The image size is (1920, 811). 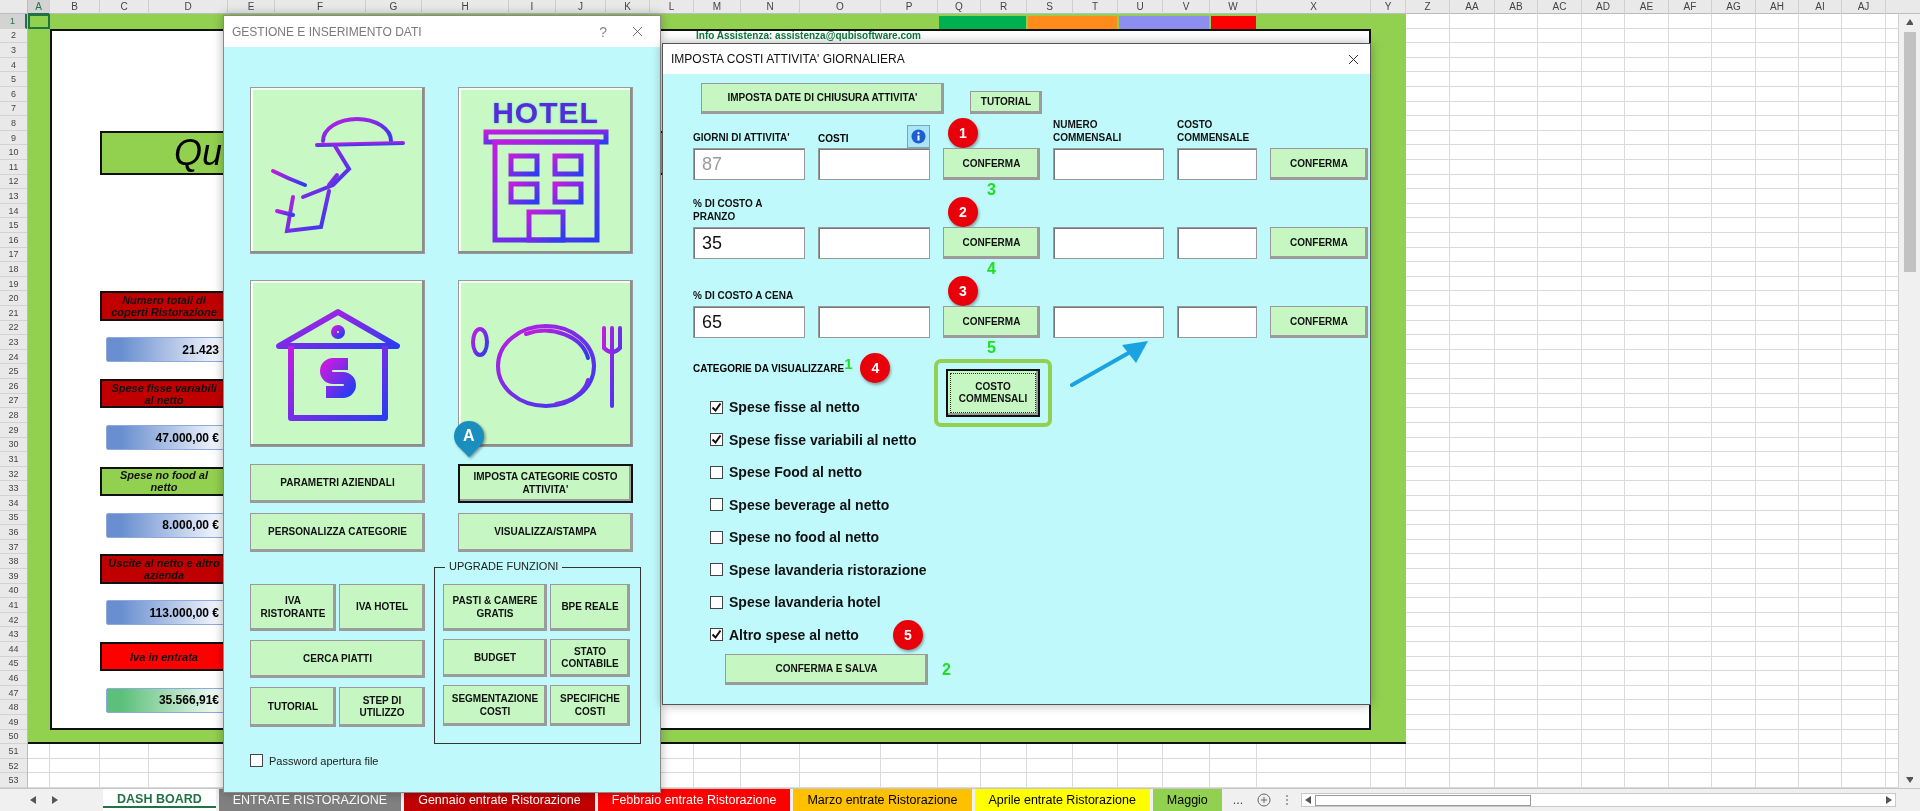 What do you see at coordinates (1006, 102) in the screenshot?
I see `tutorial-button: TUTORIAL` at bounding box center [1006, 102].